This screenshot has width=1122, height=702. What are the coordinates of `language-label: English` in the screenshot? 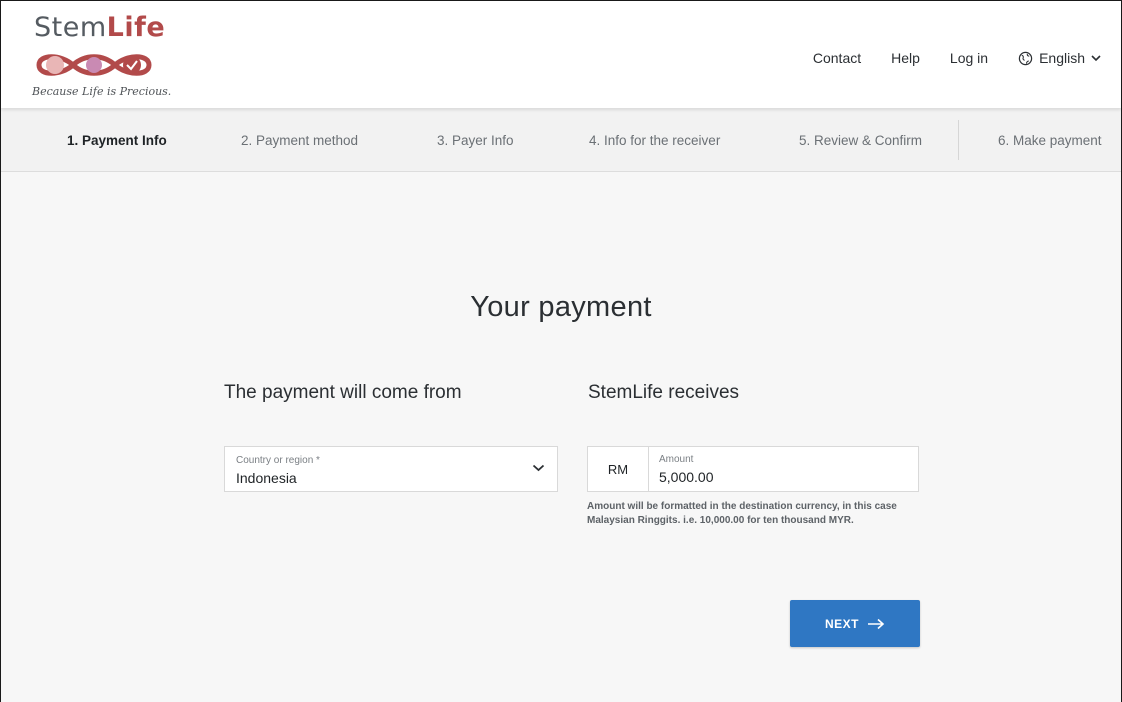 It's located at (1062, 58).